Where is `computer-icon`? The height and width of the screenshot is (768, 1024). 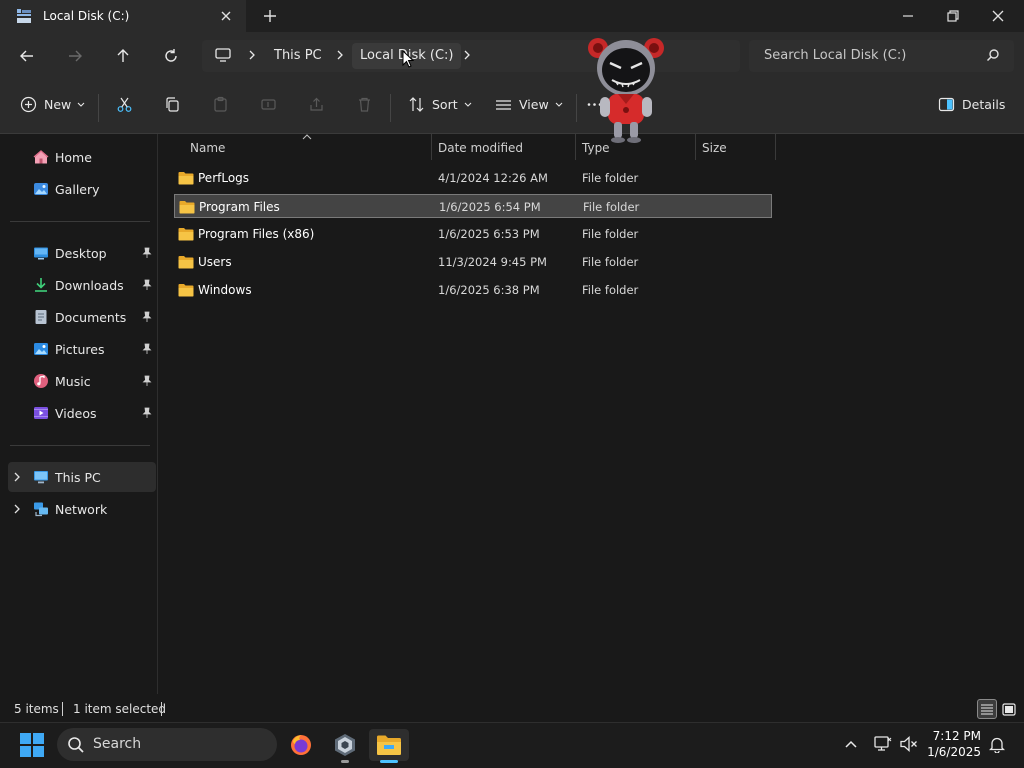
computer-icon is located at coordinates (223, 55).